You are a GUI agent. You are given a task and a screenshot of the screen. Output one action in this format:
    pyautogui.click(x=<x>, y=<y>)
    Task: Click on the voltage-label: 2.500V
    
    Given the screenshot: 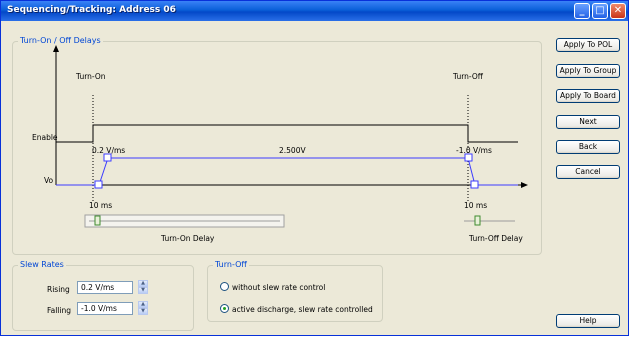 What is the action you would take?
    pyautogui.click(x=292, y=150)
    